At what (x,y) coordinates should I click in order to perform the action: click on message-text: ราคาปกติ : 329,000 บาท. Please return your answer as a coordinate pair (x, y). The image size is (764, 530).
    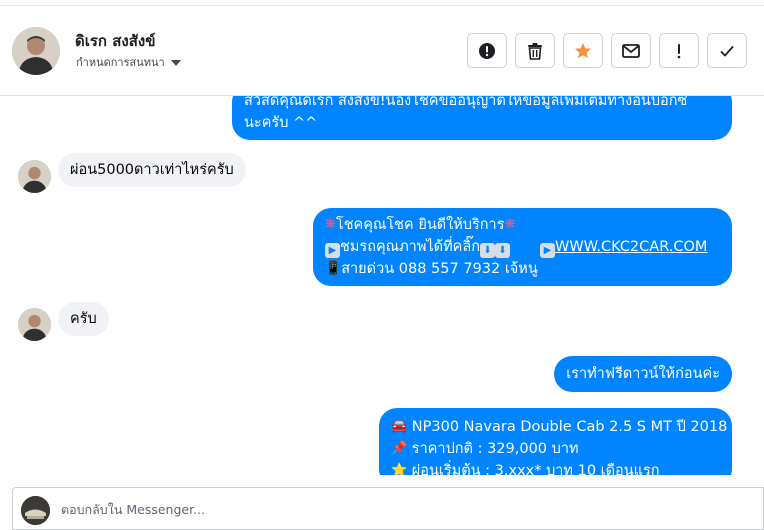
    Looking at the image, I should click on (495, 449).